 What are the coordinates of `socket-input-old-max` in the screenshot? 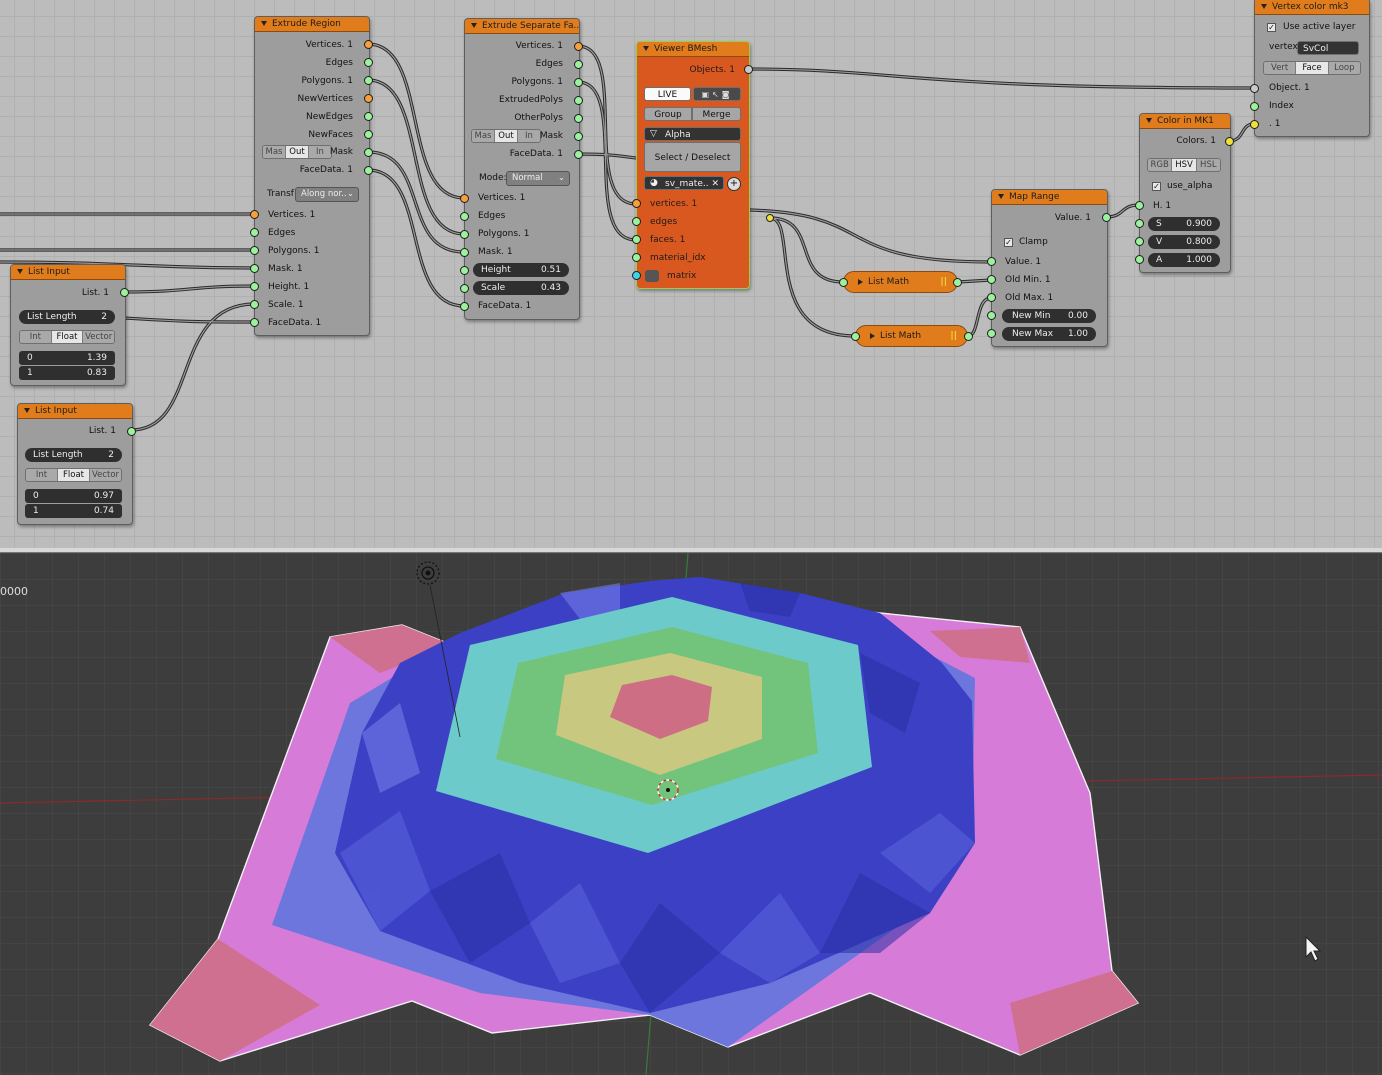 It's located at (991, 297).